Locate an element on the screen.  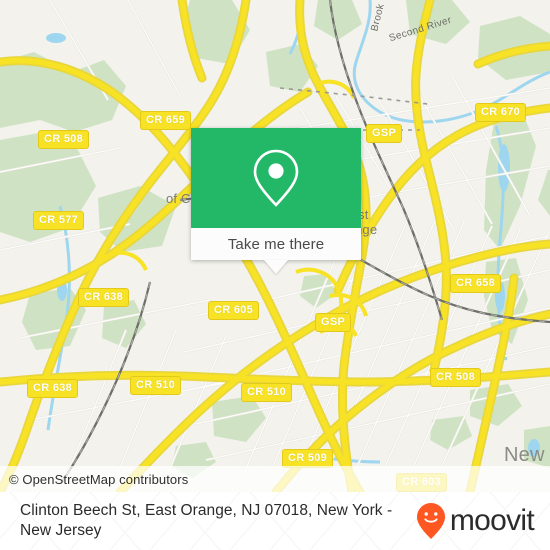
road-shield: CR 577 is located at coordinates (59, 220).